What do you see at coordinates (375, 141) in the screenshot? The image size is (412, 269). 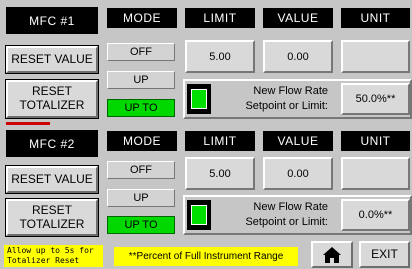 I see `header-unit-2: UNIT` at bounding box center [375, 141].